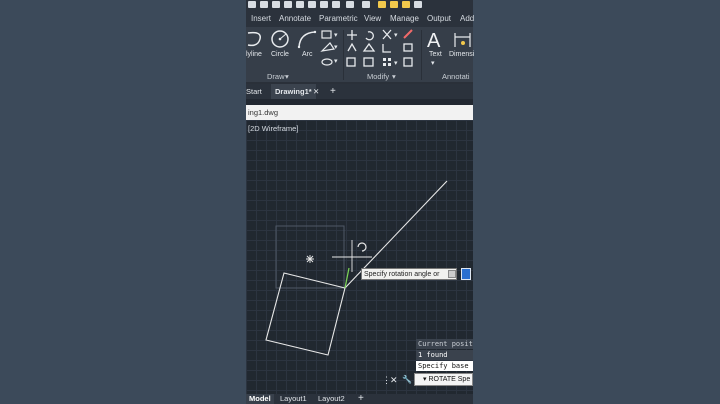  I want to click on draw-panel-title: Draw, so click(276, 76).